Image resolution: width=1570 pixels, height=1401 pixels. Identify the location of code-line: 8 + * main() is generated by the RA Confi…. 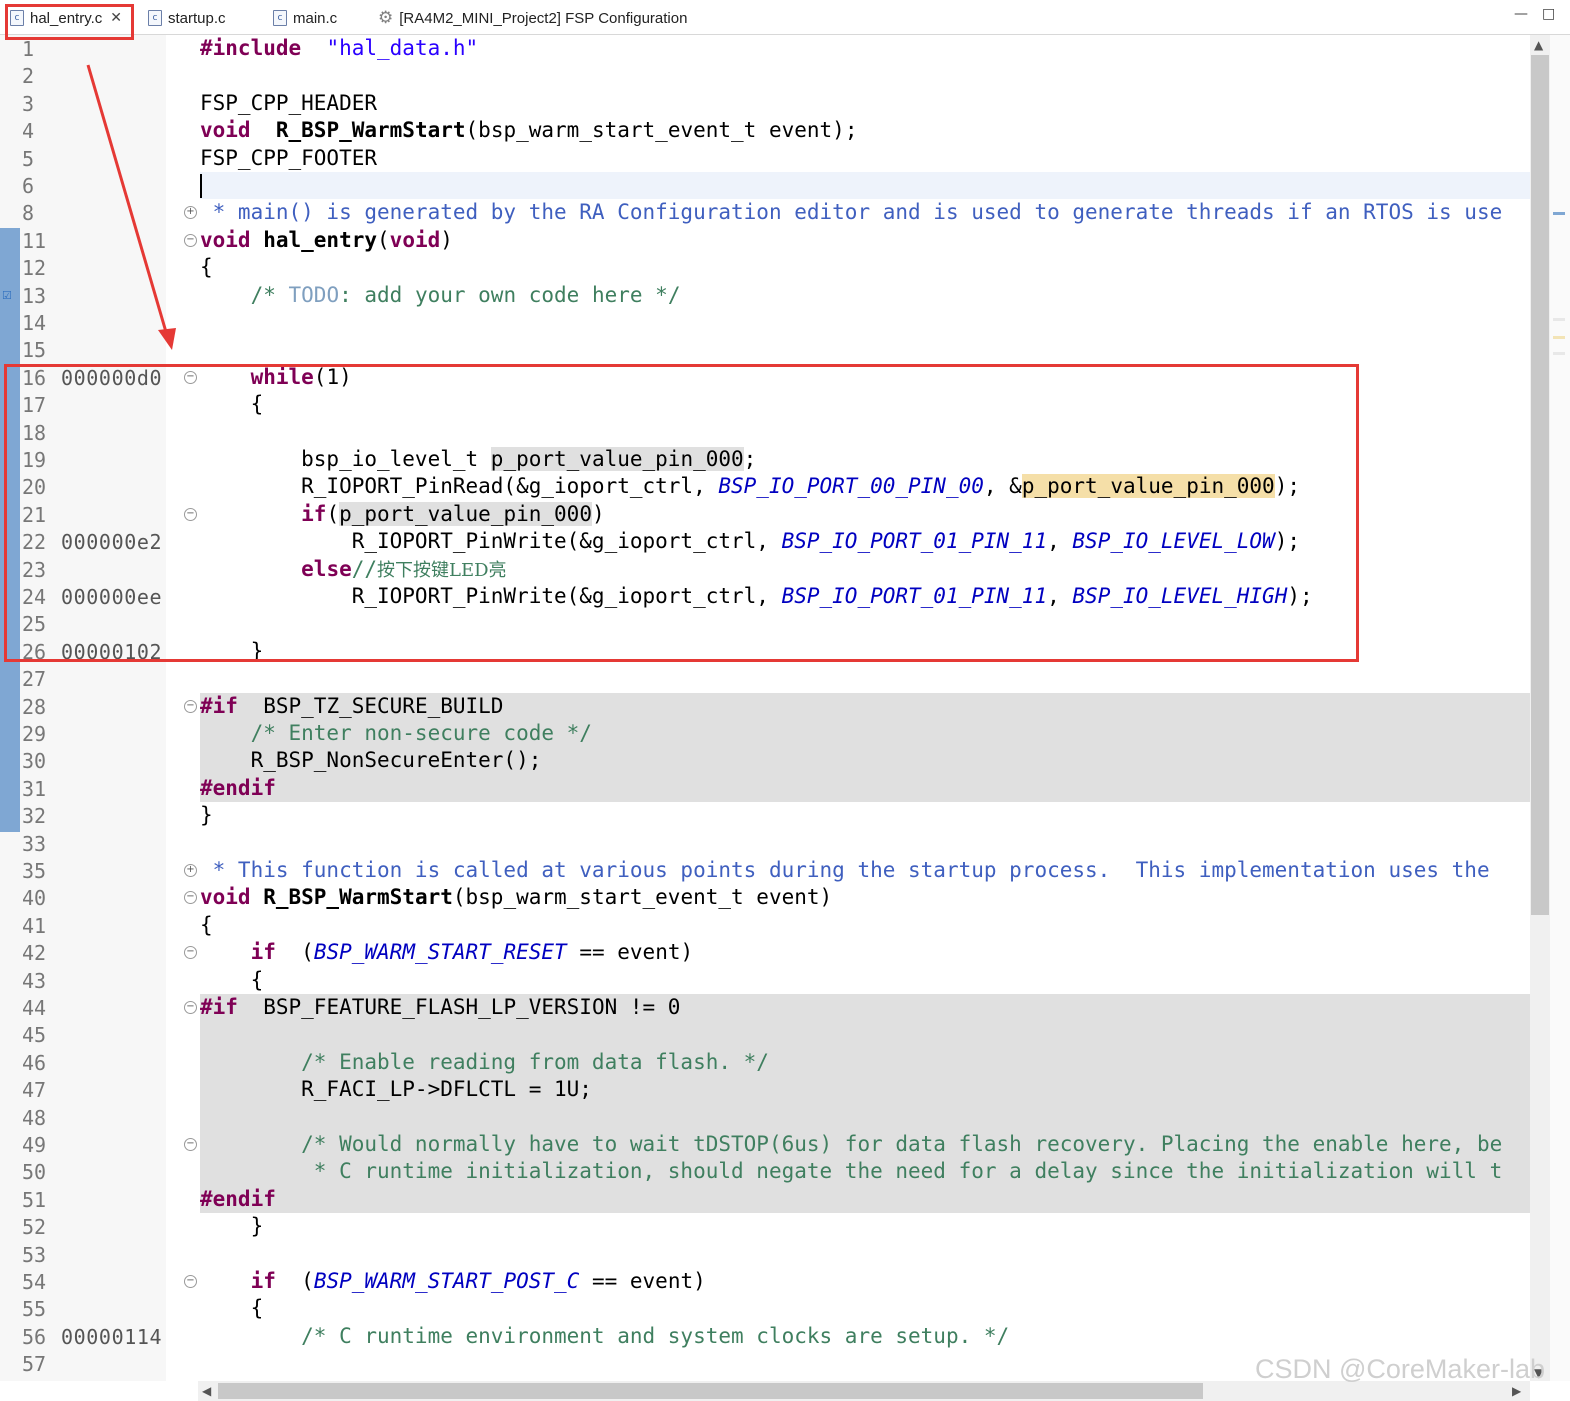
(765, 212).